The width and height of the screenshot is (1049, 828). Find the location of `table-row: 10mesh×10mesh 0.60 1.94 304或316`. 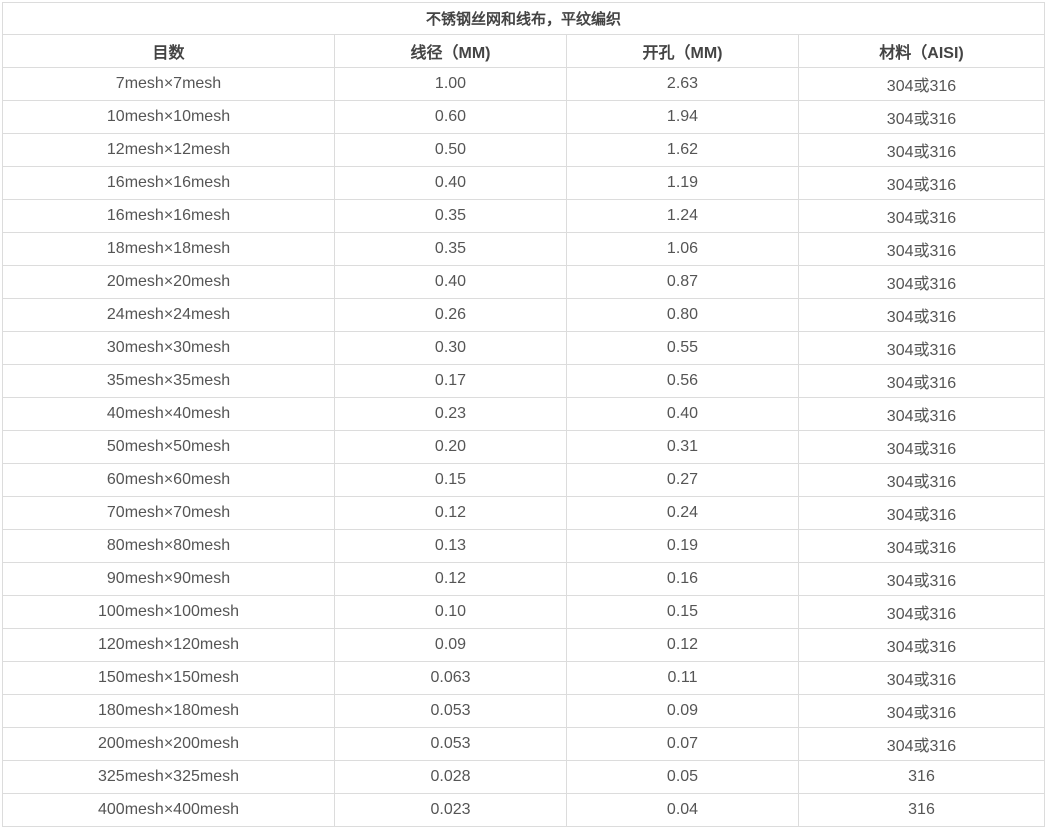

table-row: 10mesh×10mesh 0.60 1.94 304或316 is located at coordinates (524, 117).